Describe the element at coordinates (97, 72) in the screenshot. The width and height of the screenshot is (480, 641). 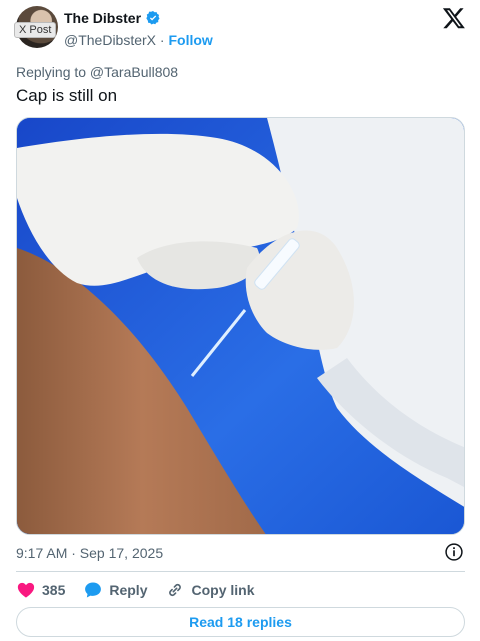
I see `replying-to-text: Replying to @TaraBull808` at that location.